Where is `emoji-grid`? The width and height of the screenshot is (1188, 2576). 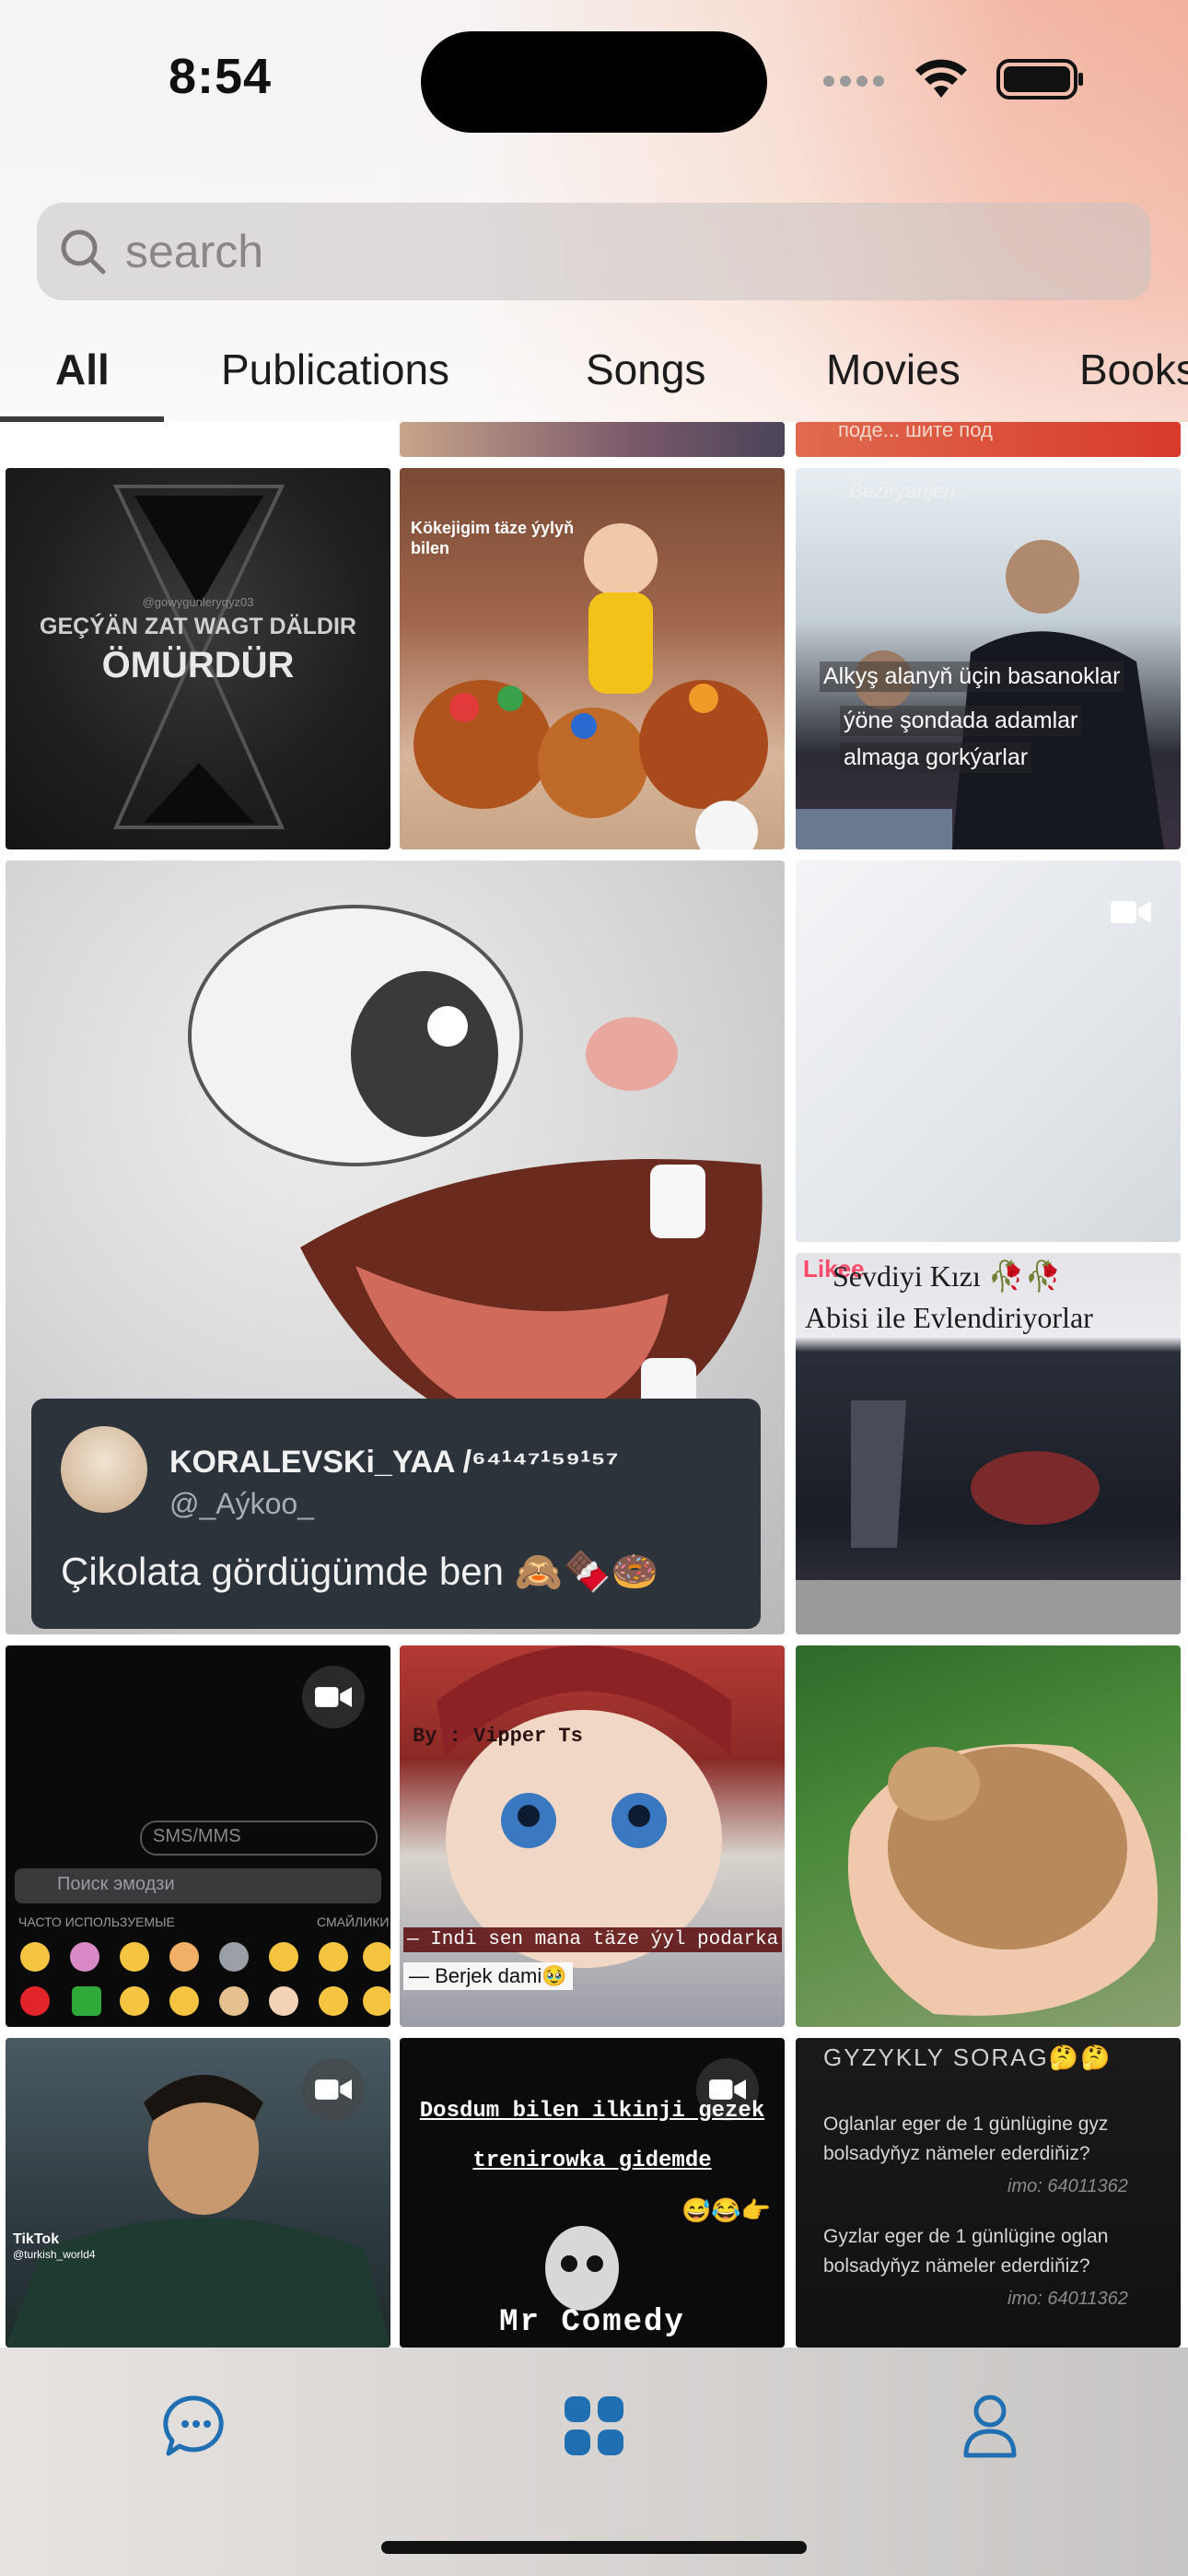
emoji-grid is located at coordinates (205, 1979).